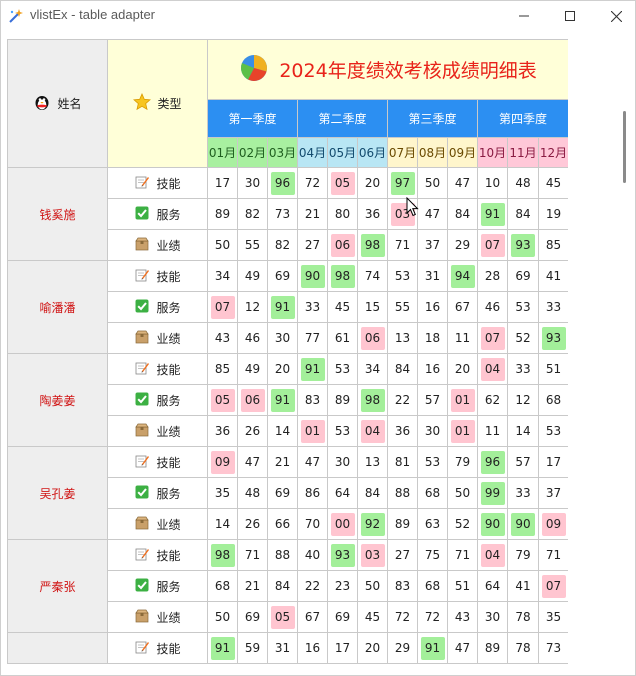 This screenshot has width=636, height=676. I want to click on score-cell: 77, so click(312, 338).